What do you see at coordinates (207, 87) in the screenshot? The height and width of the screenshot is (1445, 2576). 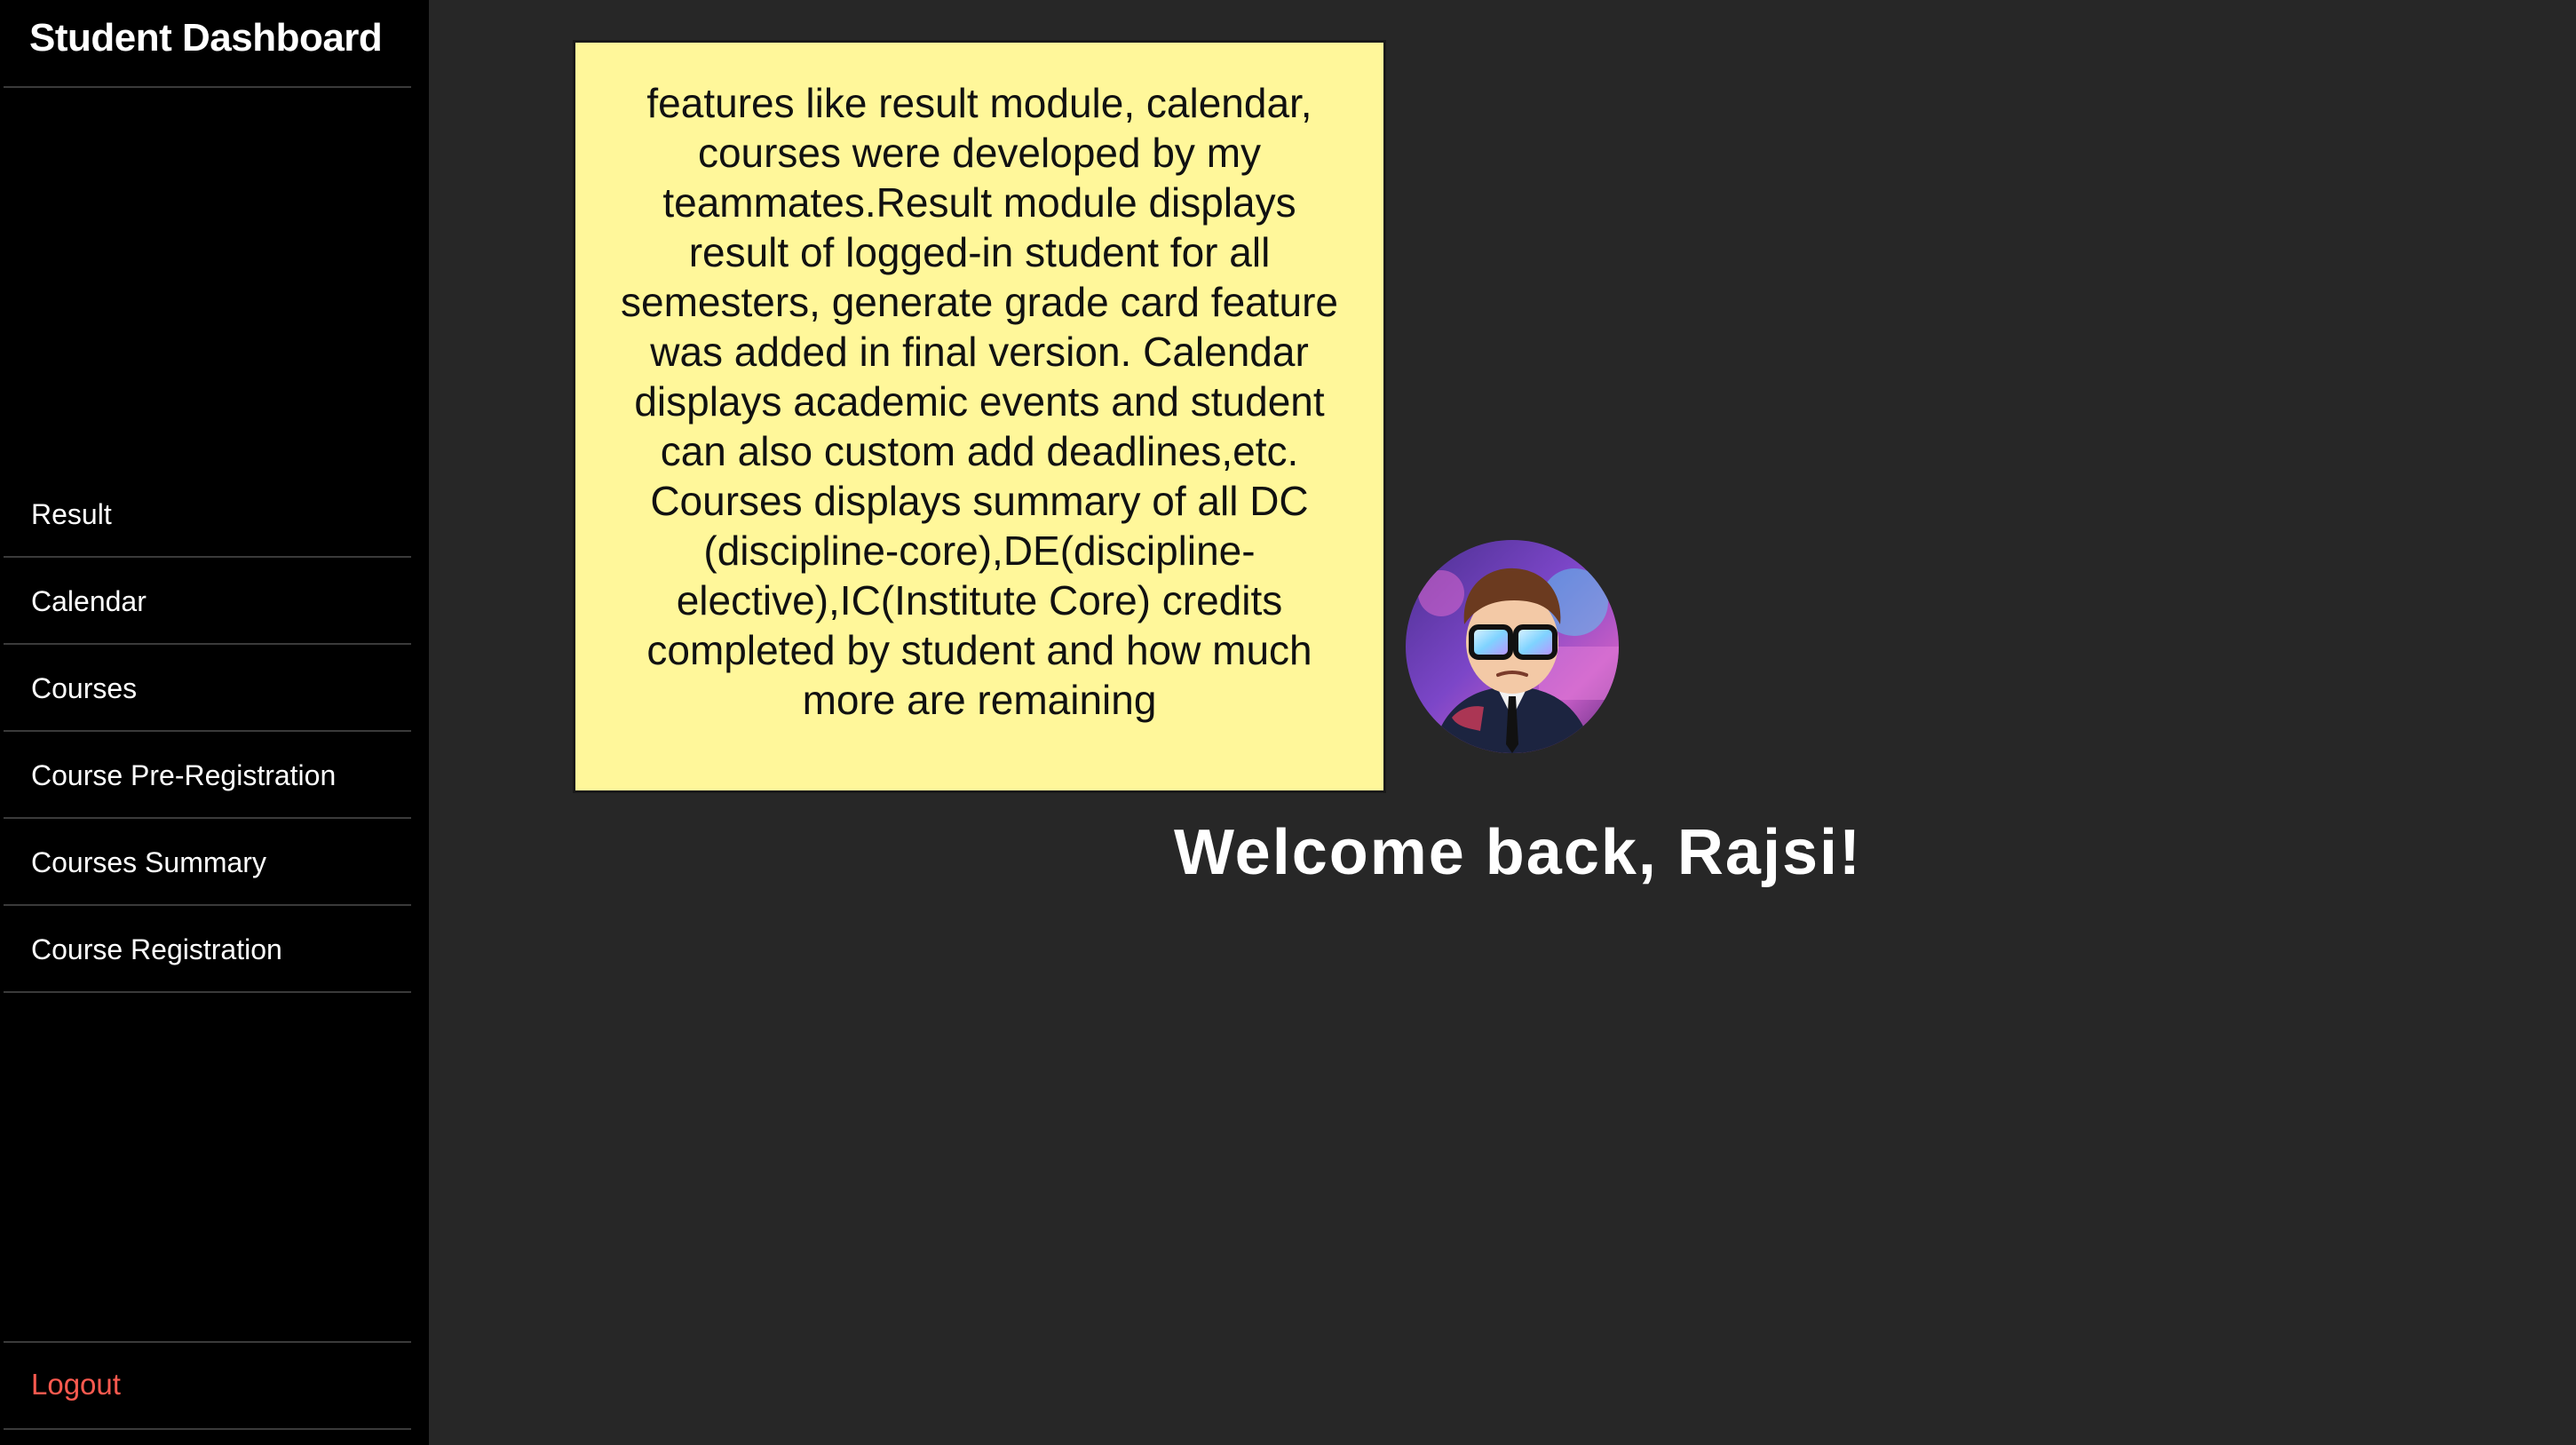 I see `sidebar-title-divider` at bounding box center [207, 87].